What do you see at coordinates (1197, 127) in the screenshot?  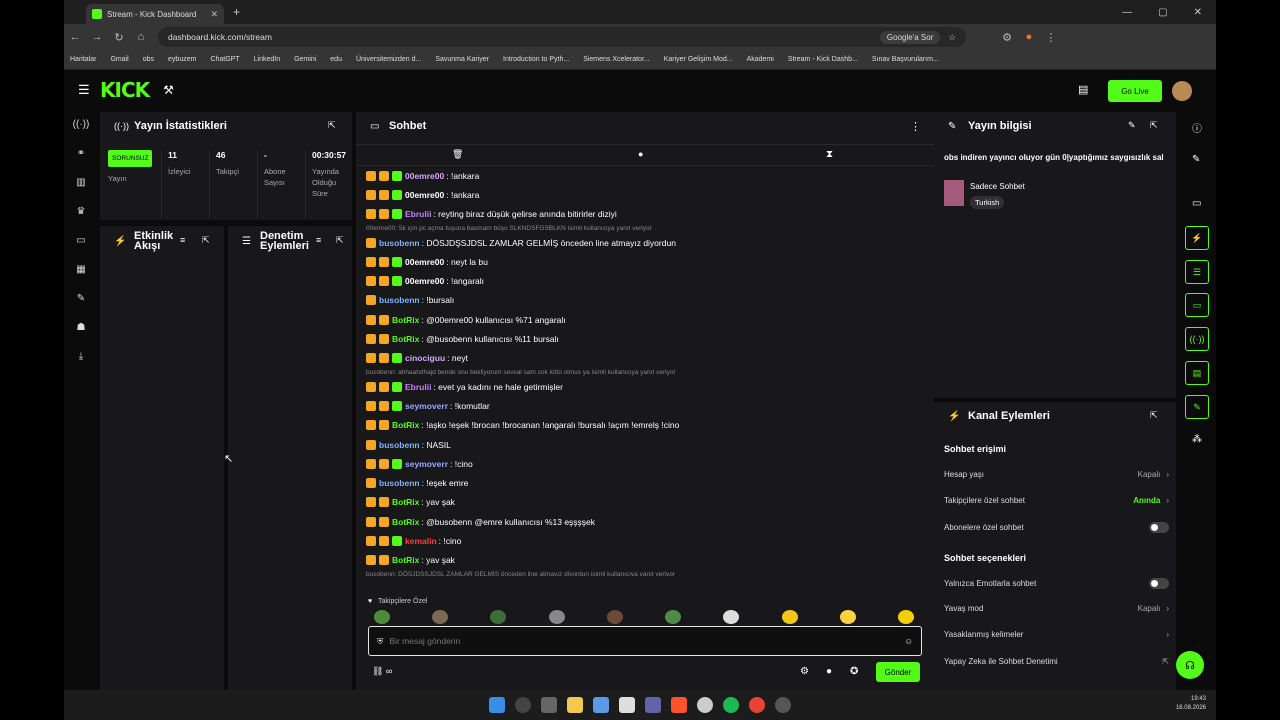 I see `info-icon: ⓘ` at bounding box center [1197, 127].